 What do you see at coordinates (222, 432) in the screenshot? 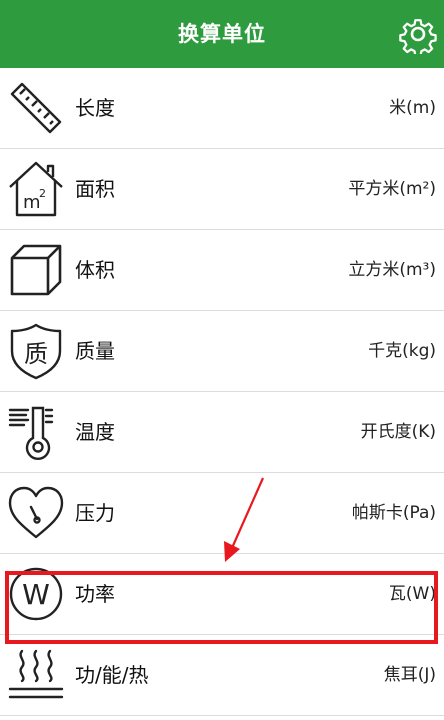
I see `list-item-temperature: 温度 开氏度(K)` at bounding box center [222, 432].